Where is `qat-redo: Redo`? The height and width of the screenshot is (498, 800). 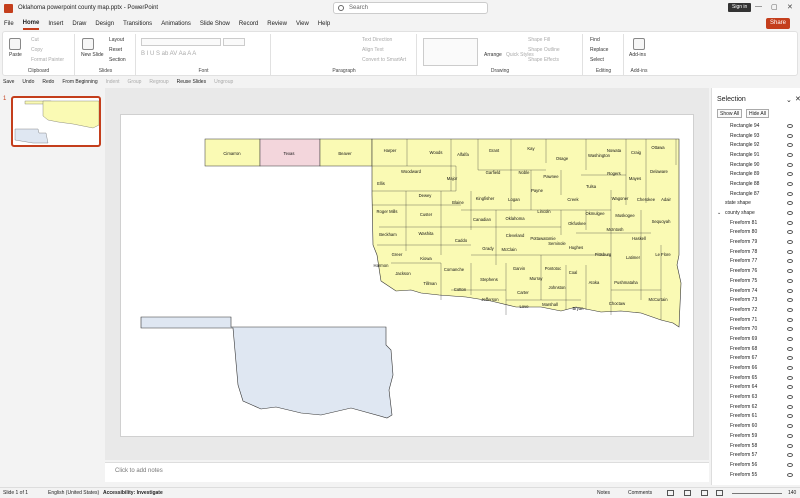 qat-redo: Redo is located at coordinates (48, 82).